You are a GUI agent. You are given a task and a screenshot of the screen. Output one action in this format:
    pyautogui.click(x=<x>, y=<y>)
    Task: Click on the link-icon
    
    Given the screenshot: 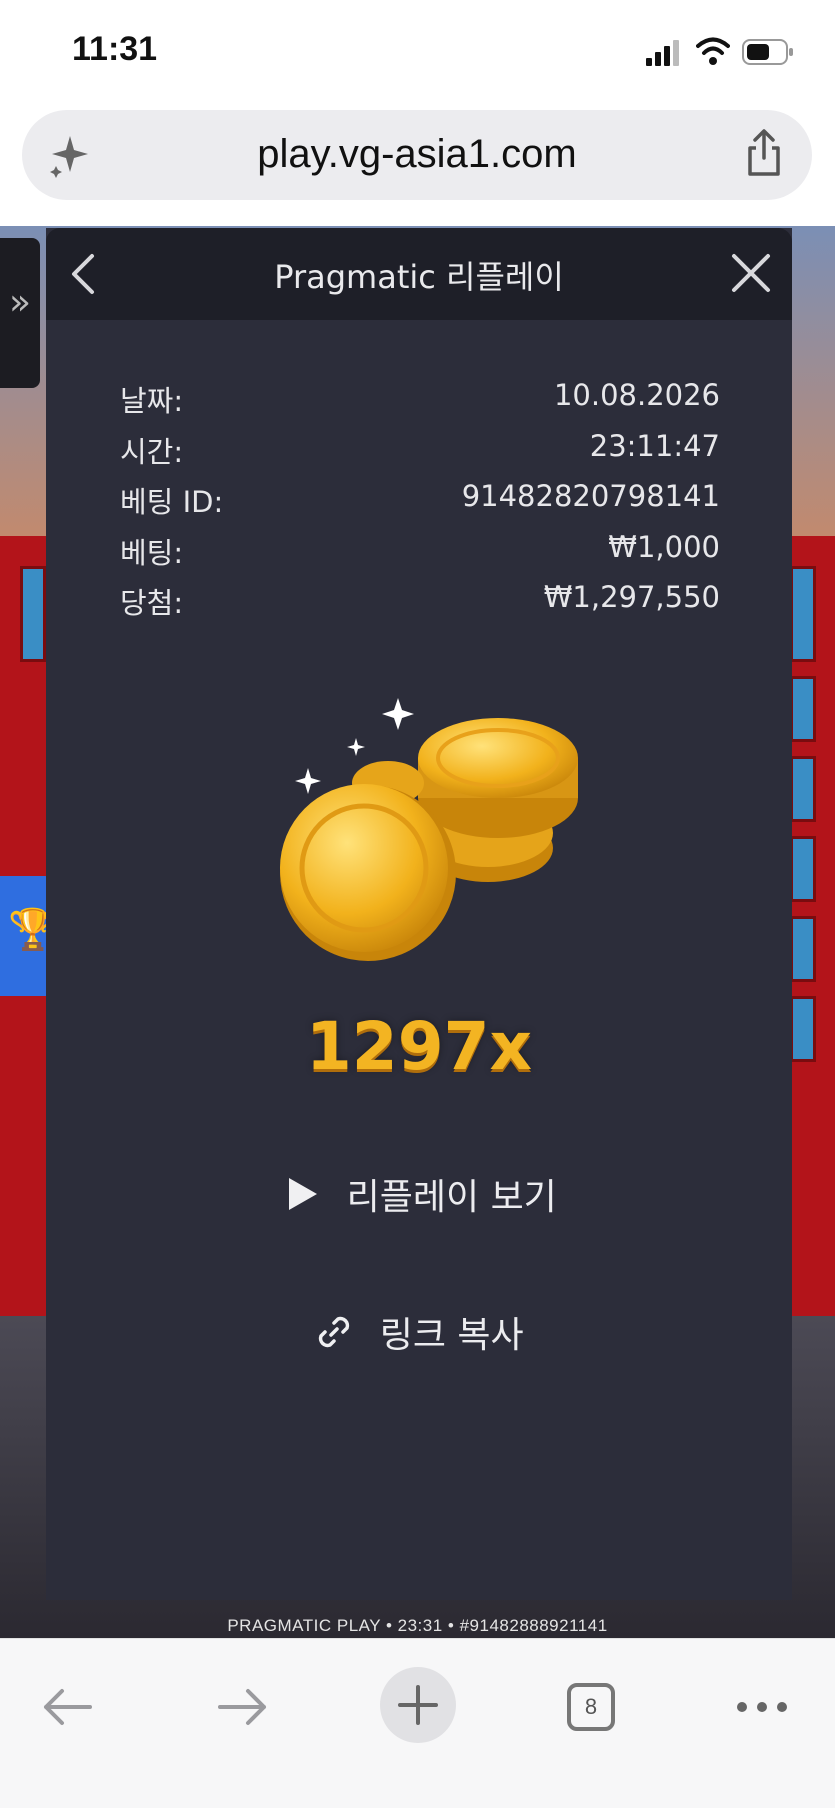 What is the action you would take?
    pyautogui.click(x=334, y=1332)
    